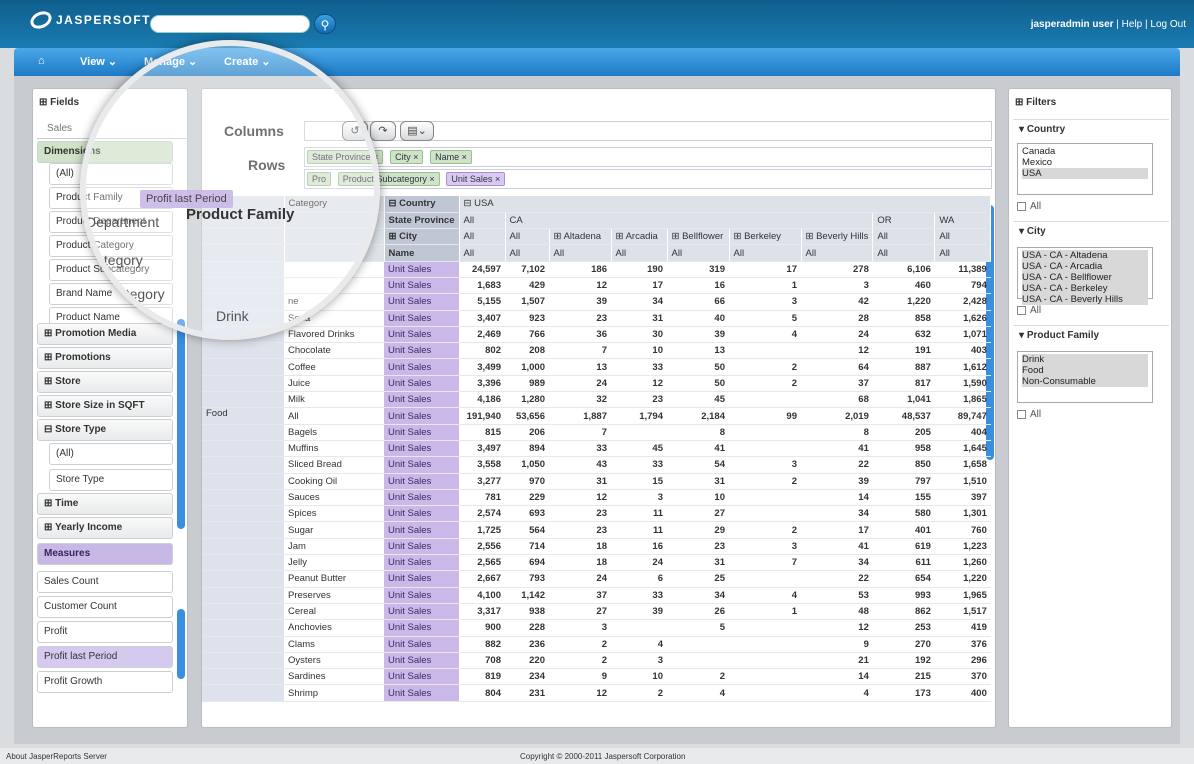  What do you see at coordinates (648, 179) in the screenshot?
I see `rows-drop-zone-2: Pro Product Subcategory × Unit Sales ×` at bounding box center [648, 179].